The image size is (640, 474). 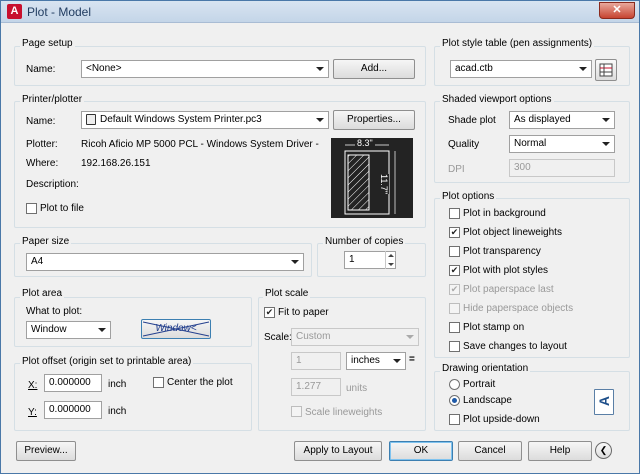 I want to click on center-plot-checkbox, so click(x=158, y=382).